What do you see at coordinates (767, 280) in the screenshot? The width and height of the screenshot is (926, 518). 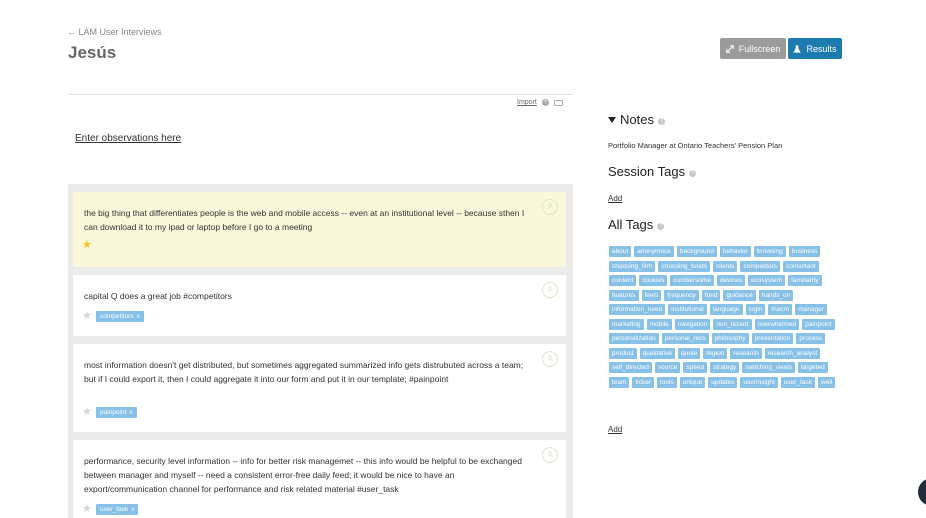 I see `tag-chip: ecosystem` at bounding box center [767, 280].